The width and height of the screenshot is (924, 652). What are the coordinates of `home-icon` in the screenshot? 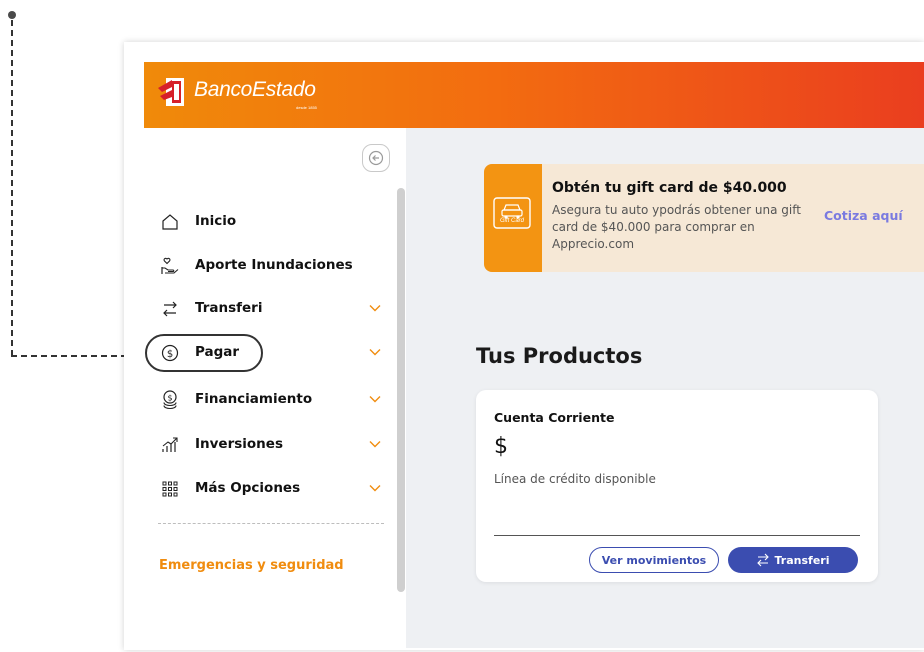 It's located at (170, 222).